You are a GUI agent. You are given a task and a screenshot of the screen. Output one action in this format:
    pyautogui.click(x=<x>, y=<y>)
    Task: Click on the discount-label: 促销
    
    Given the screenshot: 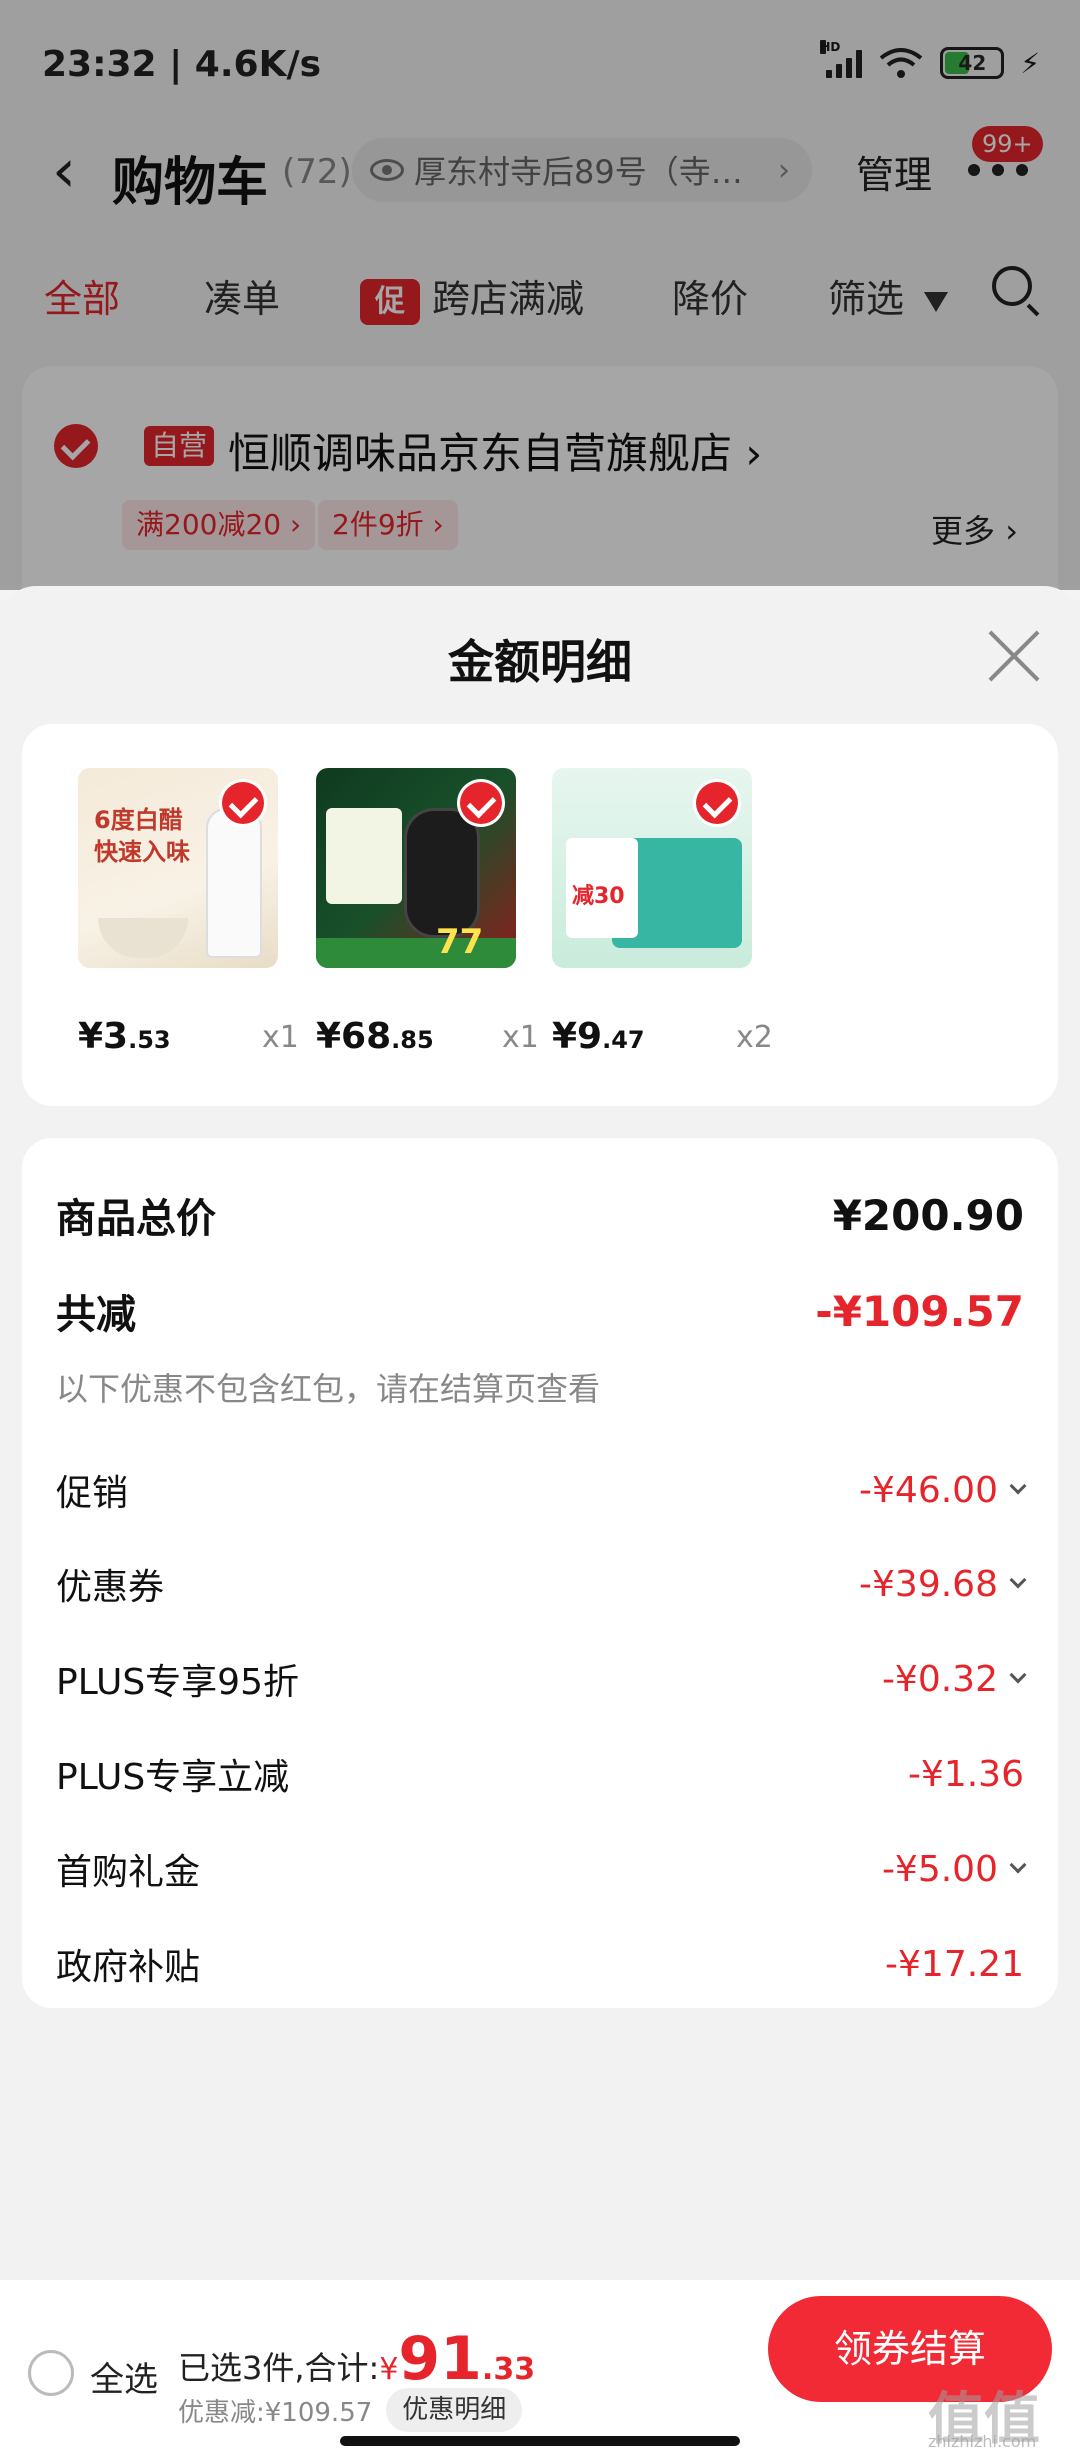 What is the action you would take?
    pyautogui.click(x=92, y=1493)
    